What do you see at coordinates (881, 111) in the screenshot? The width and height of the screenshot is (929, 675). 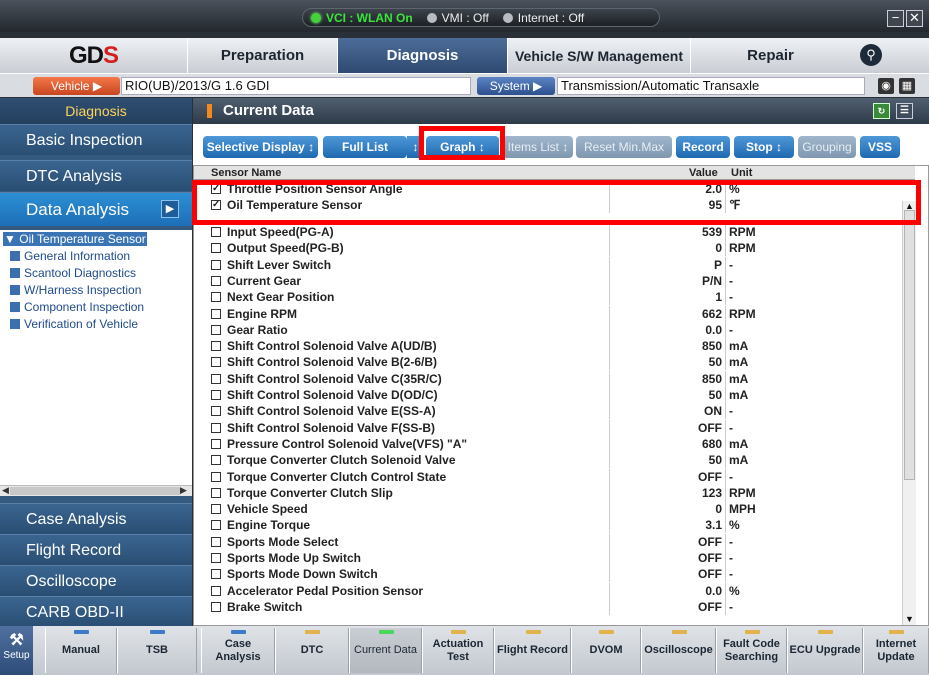 I see `retry-icon: ↻` at bounding box center [881, 111].